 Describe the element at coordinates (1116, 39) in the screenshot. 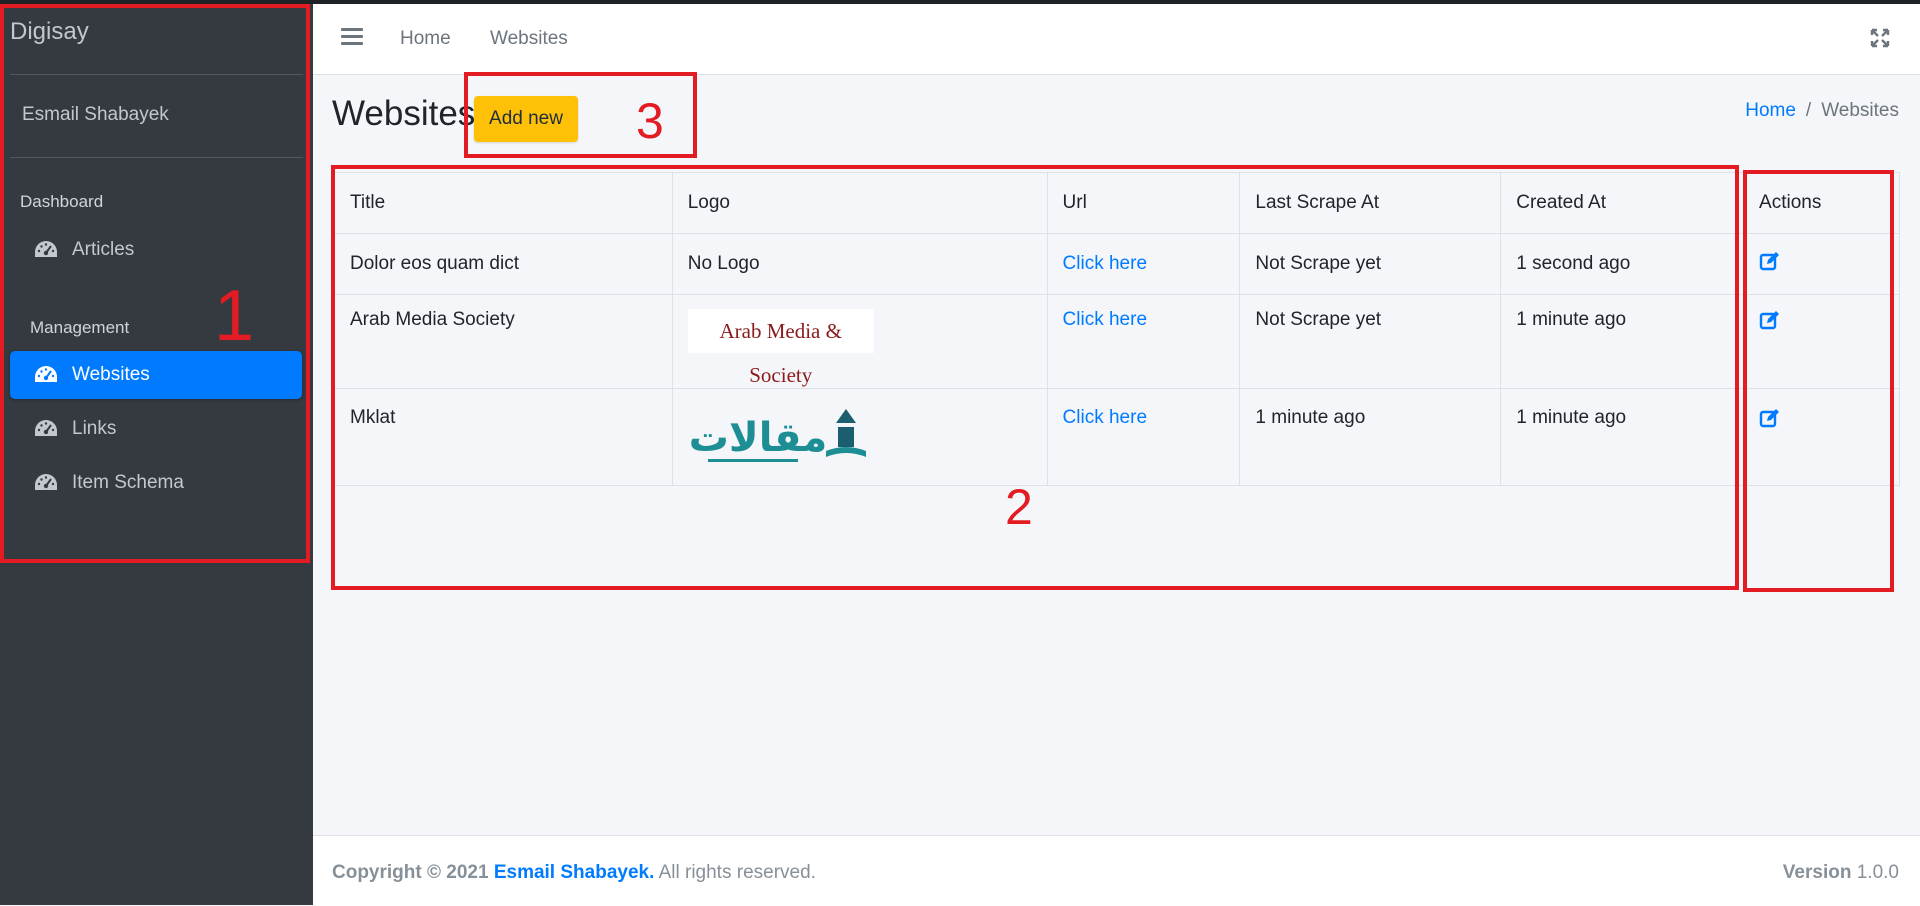

I see `top-navbar: Home Websites` at that location.